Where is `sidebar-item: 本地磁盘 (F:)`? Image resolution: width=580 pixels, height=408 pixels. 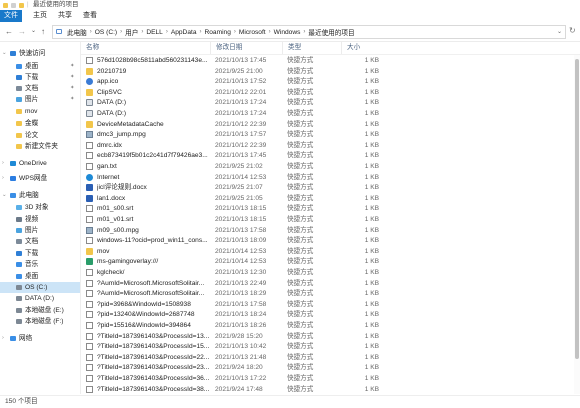 sidebar-item: 本地磁盘 (F:) is located at coordinates (40, 321).